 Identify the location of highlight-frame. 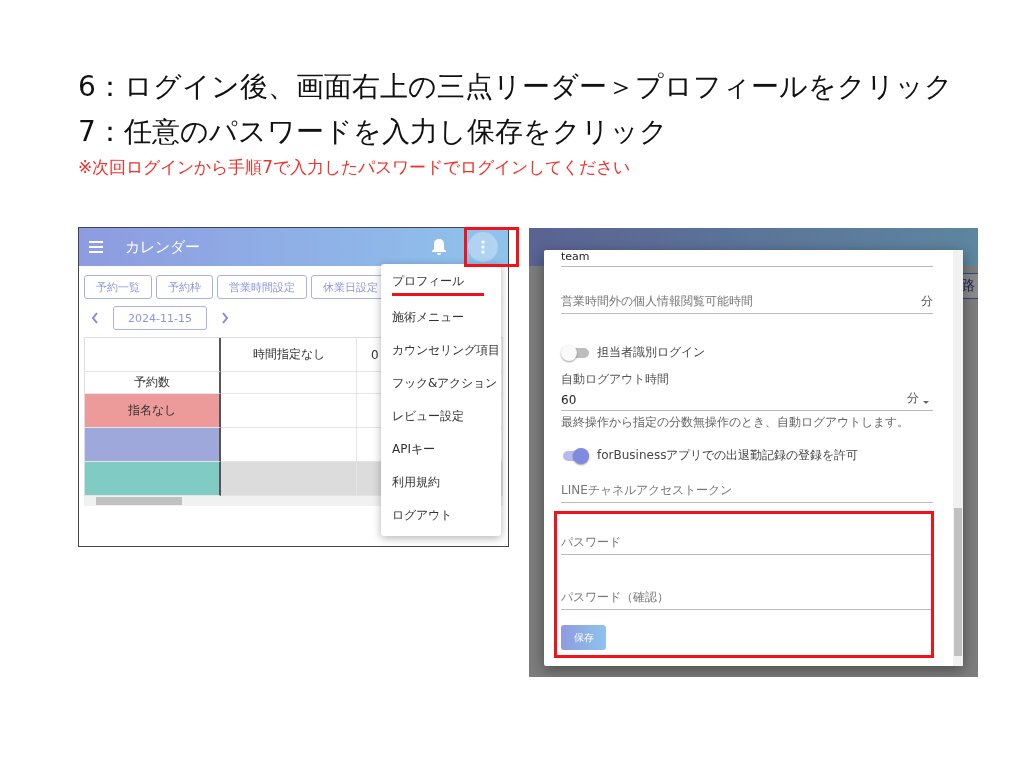
(491, 247).